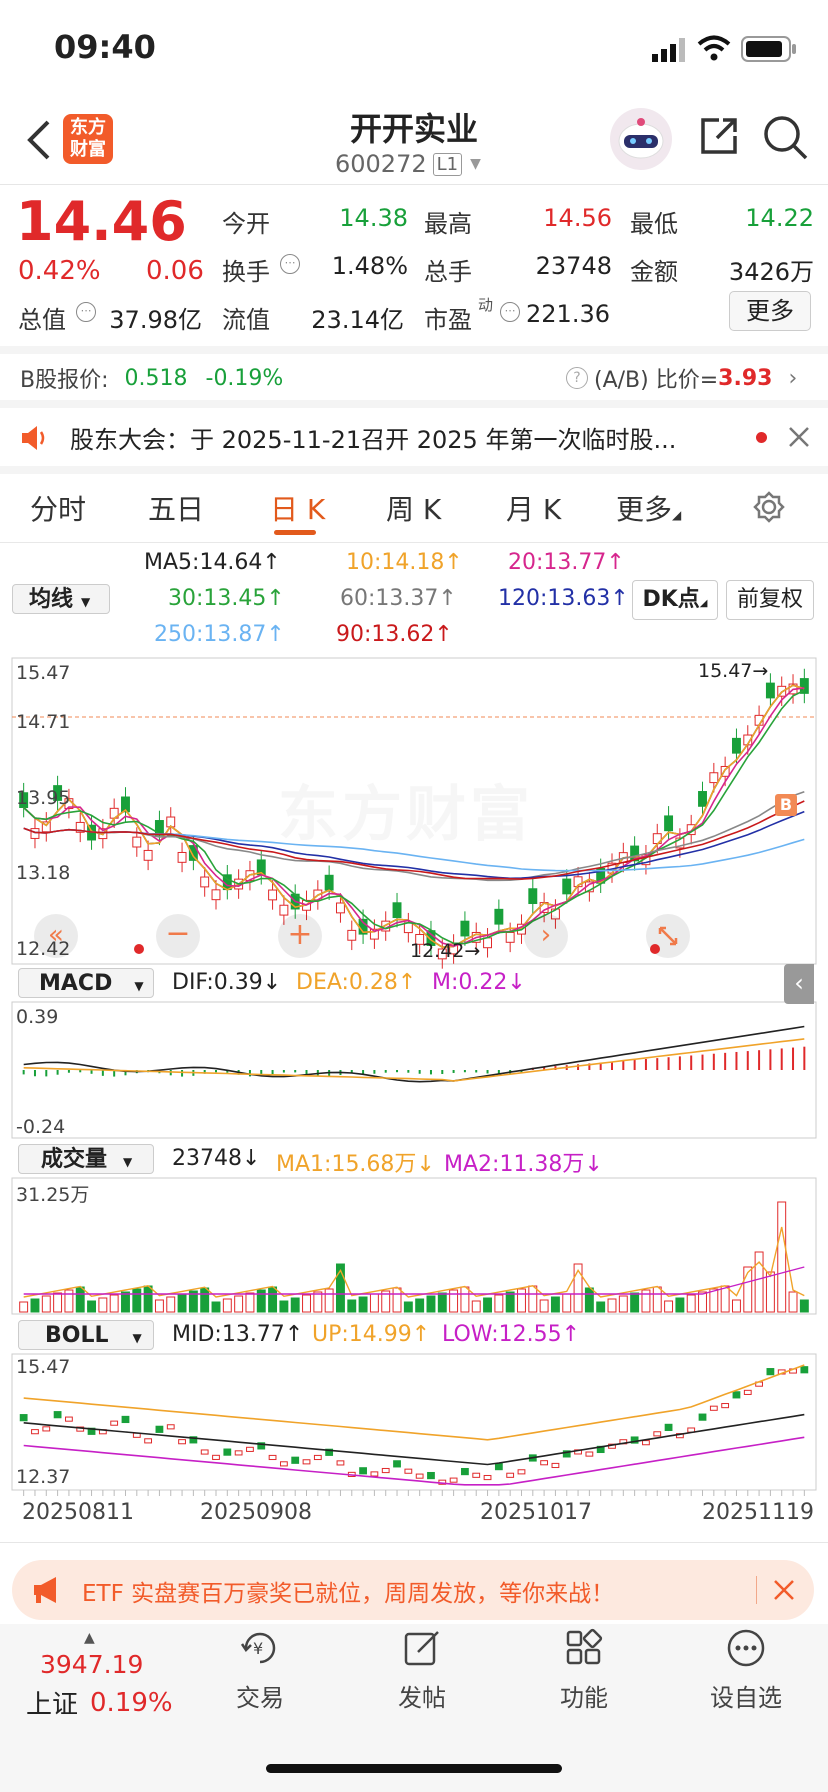 This screenshot has width=828, height=1792. Describe the element at coordinates (86, 983) in the screenshot. I see `macd-selector: MACD ▼` at that location.